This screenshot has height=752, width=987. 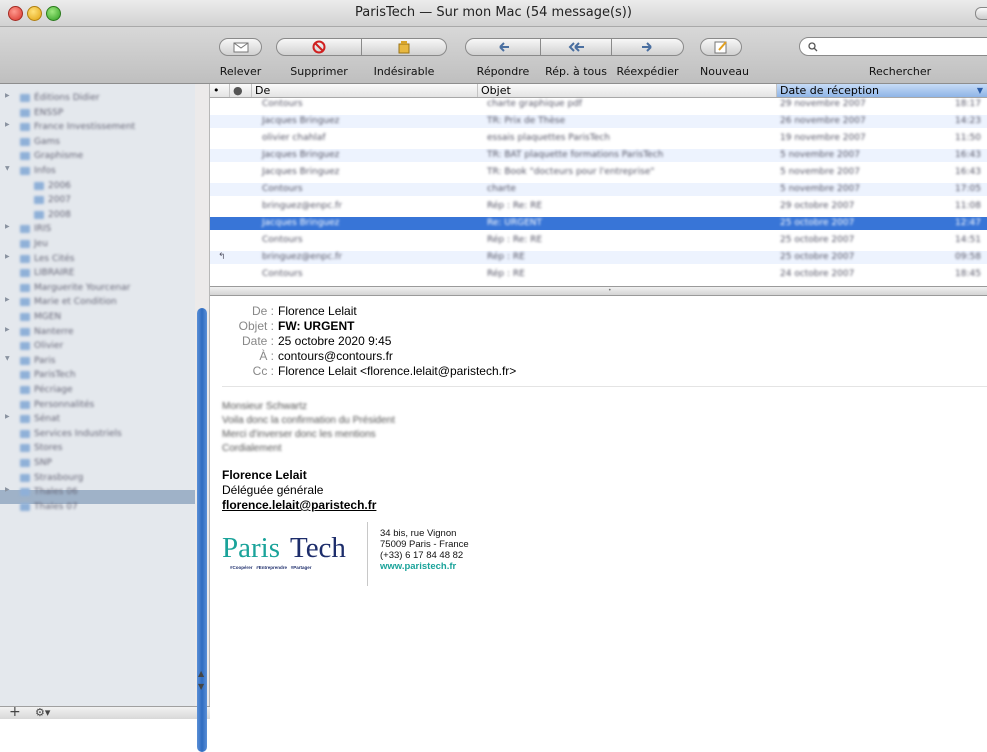 What do you see at coordinates (41, 113) in the screenshot?
I see `sidebar-mailbox-item: ENSSP` at bounding box center [41, 113].